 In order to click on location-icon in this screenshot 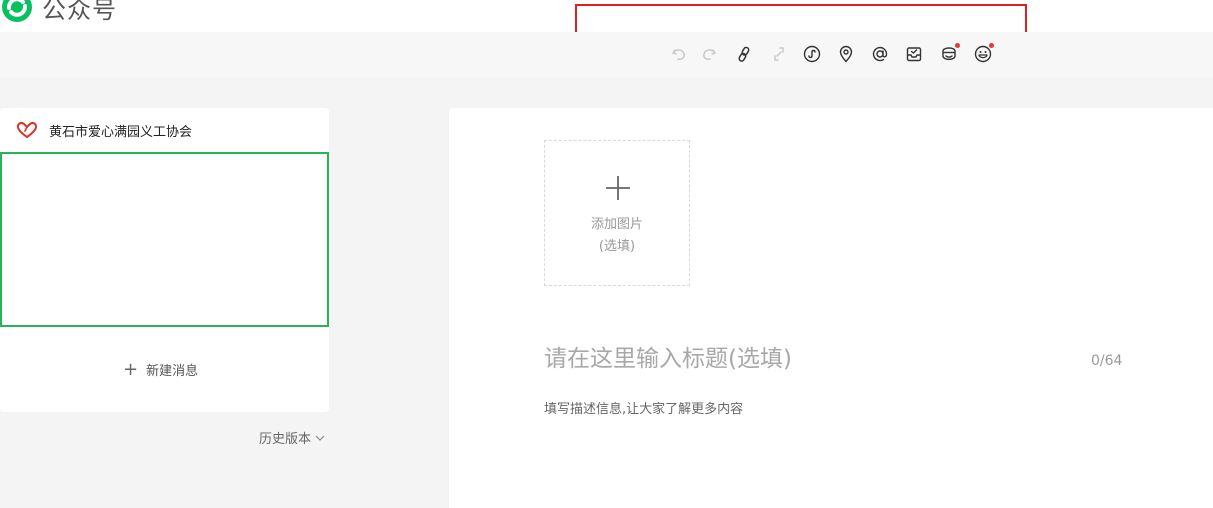, I will do `click(846, 54)`.